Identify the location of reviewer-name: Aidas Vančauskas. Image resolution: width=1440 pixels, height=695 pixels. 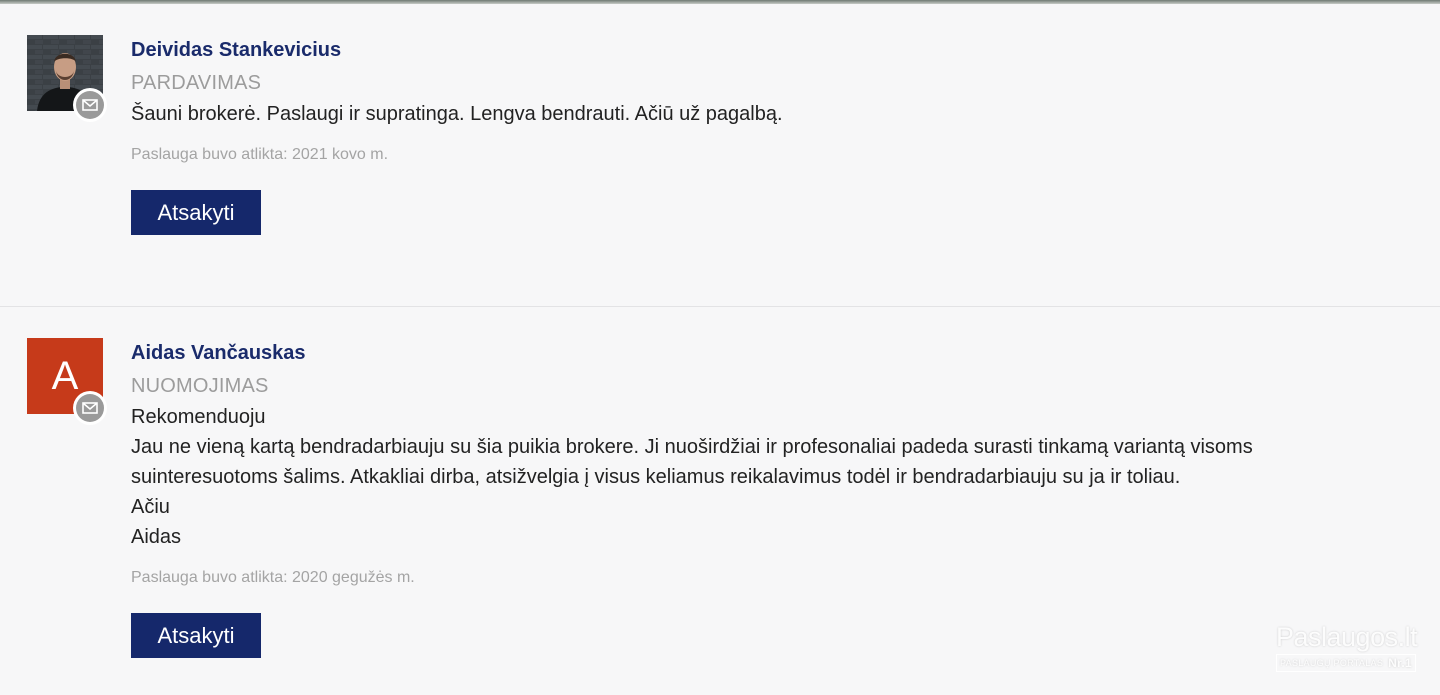
(755, 353).